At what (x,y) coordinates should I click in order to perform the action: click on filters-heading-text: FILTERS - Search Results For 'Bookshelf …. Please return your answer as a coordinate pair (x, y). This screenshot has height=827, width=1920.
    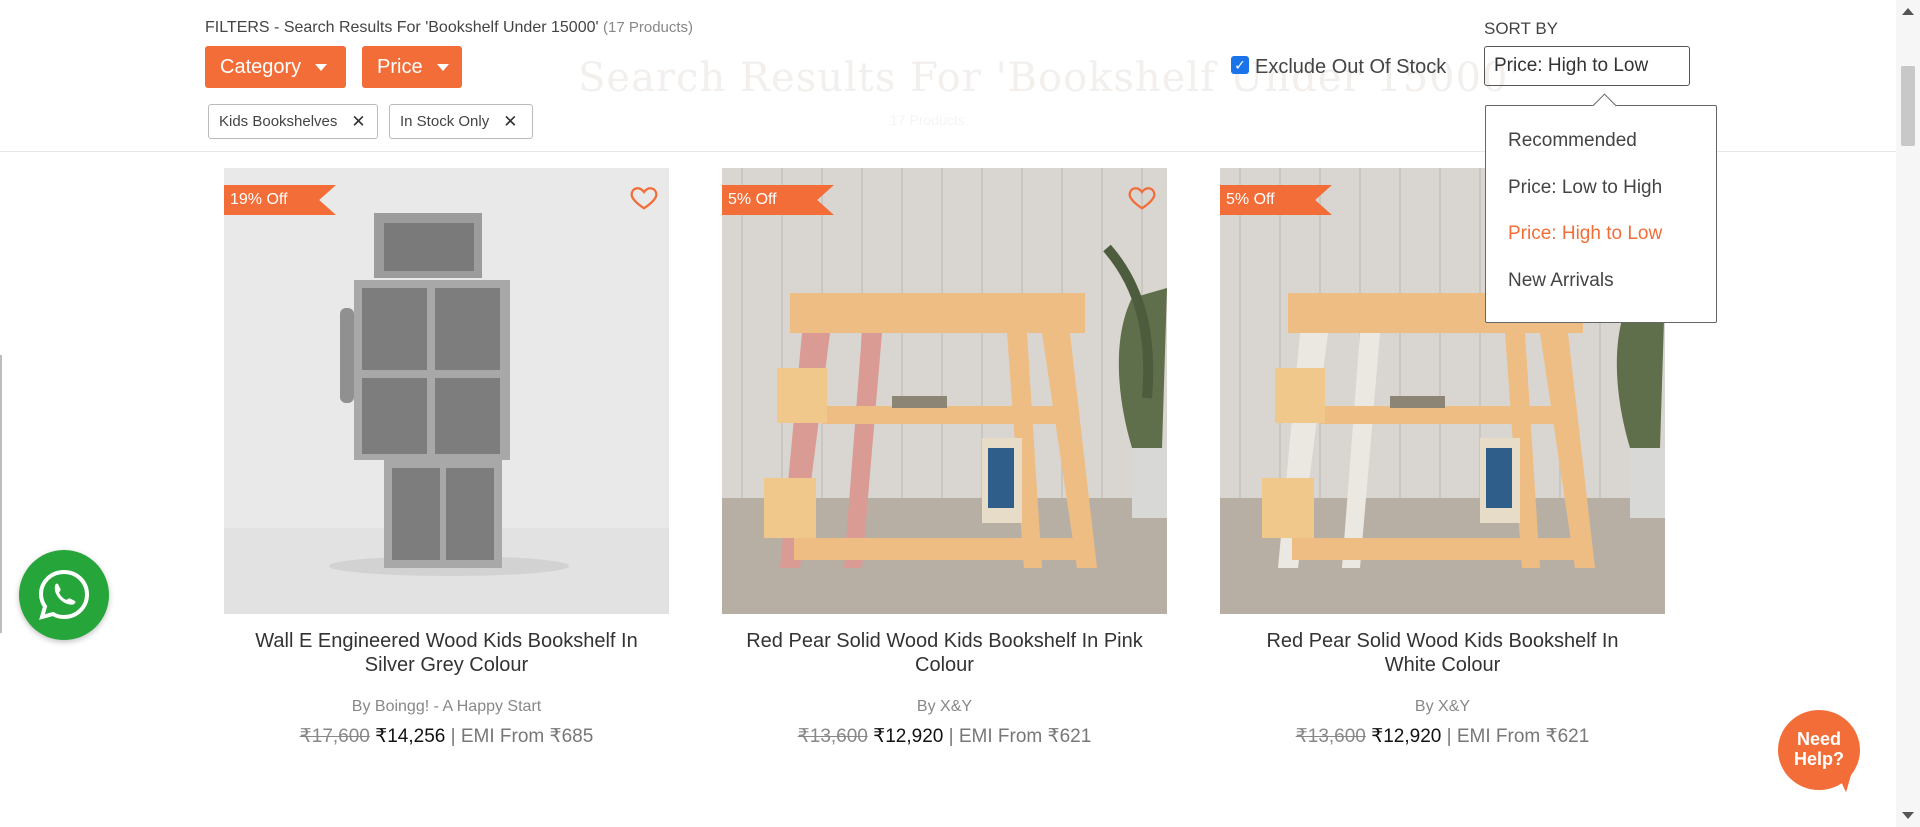
    Looking at the image, I should click on (402, 27).